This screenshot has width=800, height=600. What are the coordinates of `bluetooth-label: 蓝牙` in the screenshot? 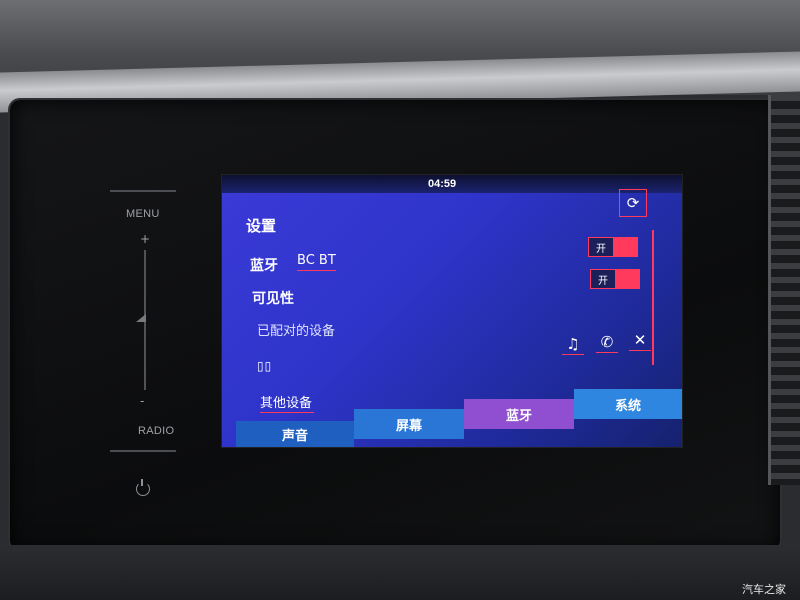 It's located at (264, 266).